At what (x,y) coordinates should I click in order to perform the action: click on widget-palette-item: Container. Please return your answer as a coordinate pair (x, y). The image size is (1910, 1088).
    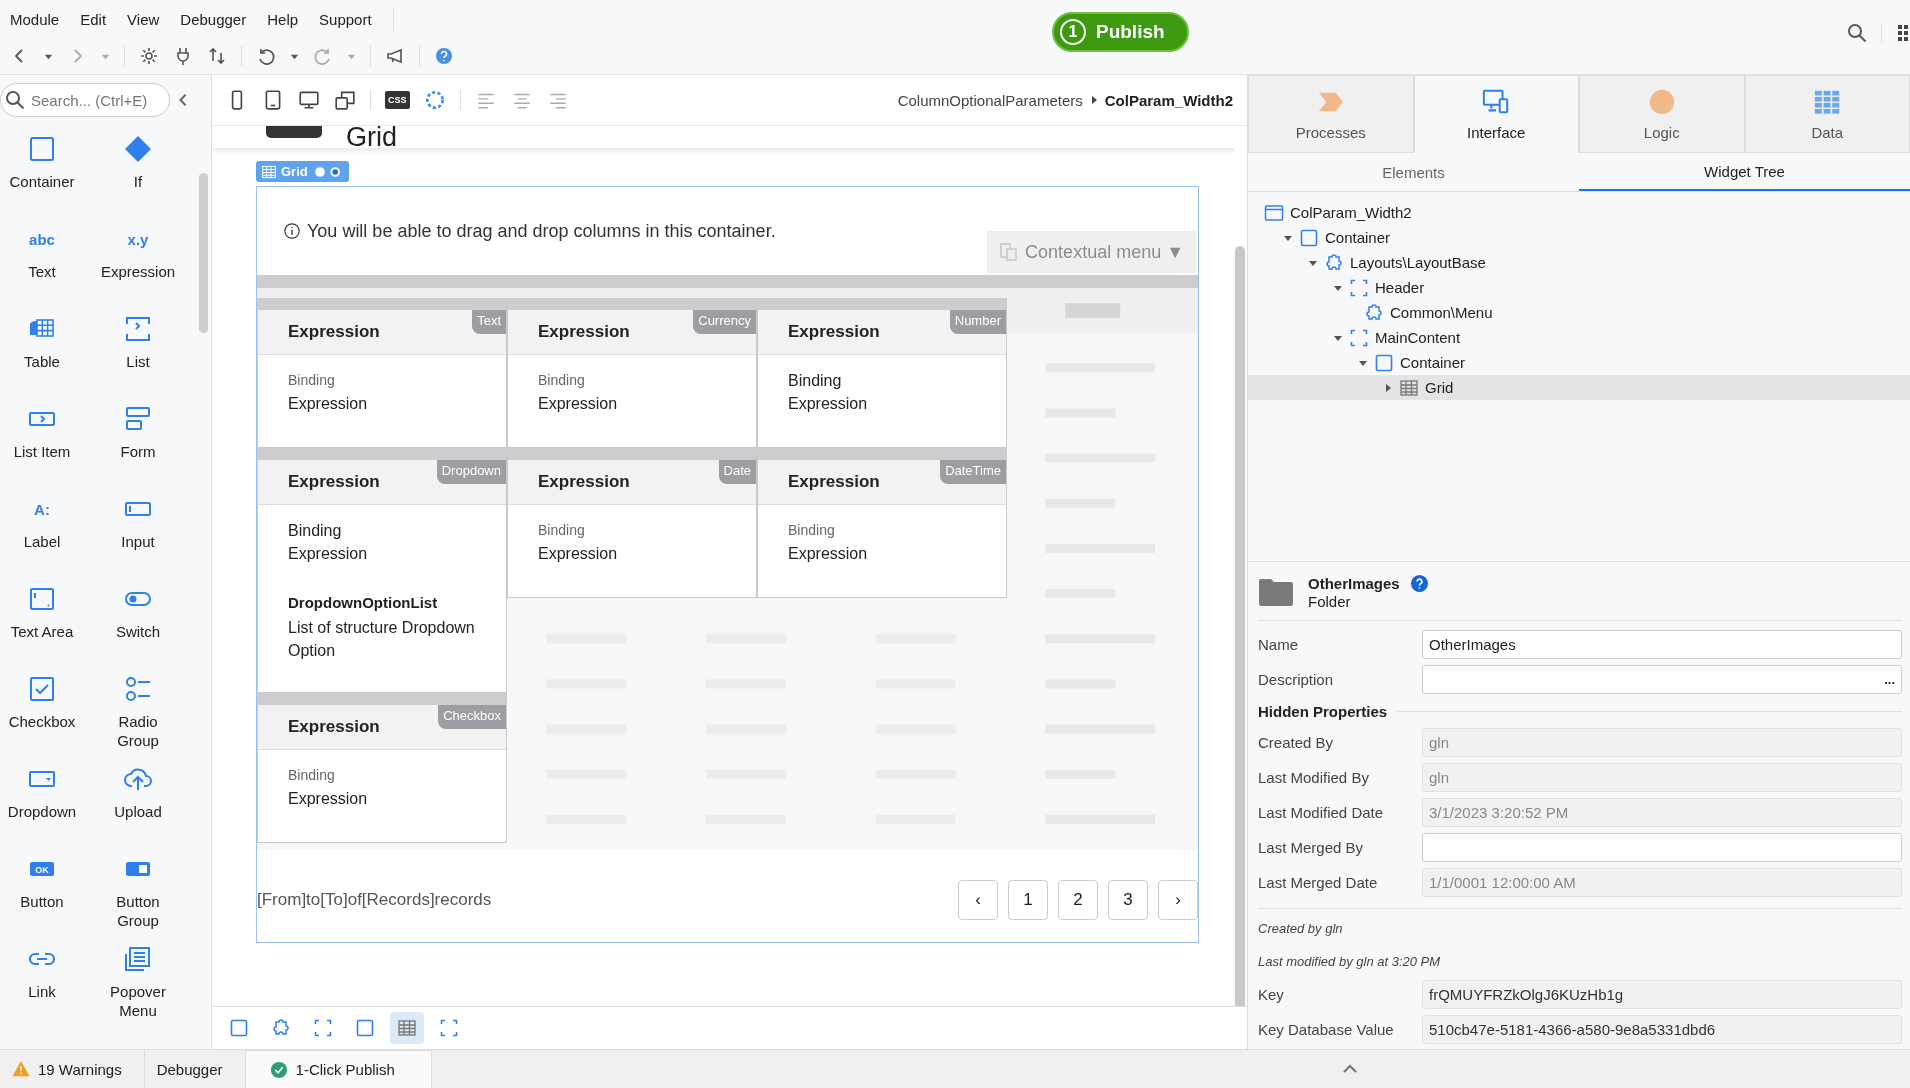
    Looking at the image, I should click on (42, 173).